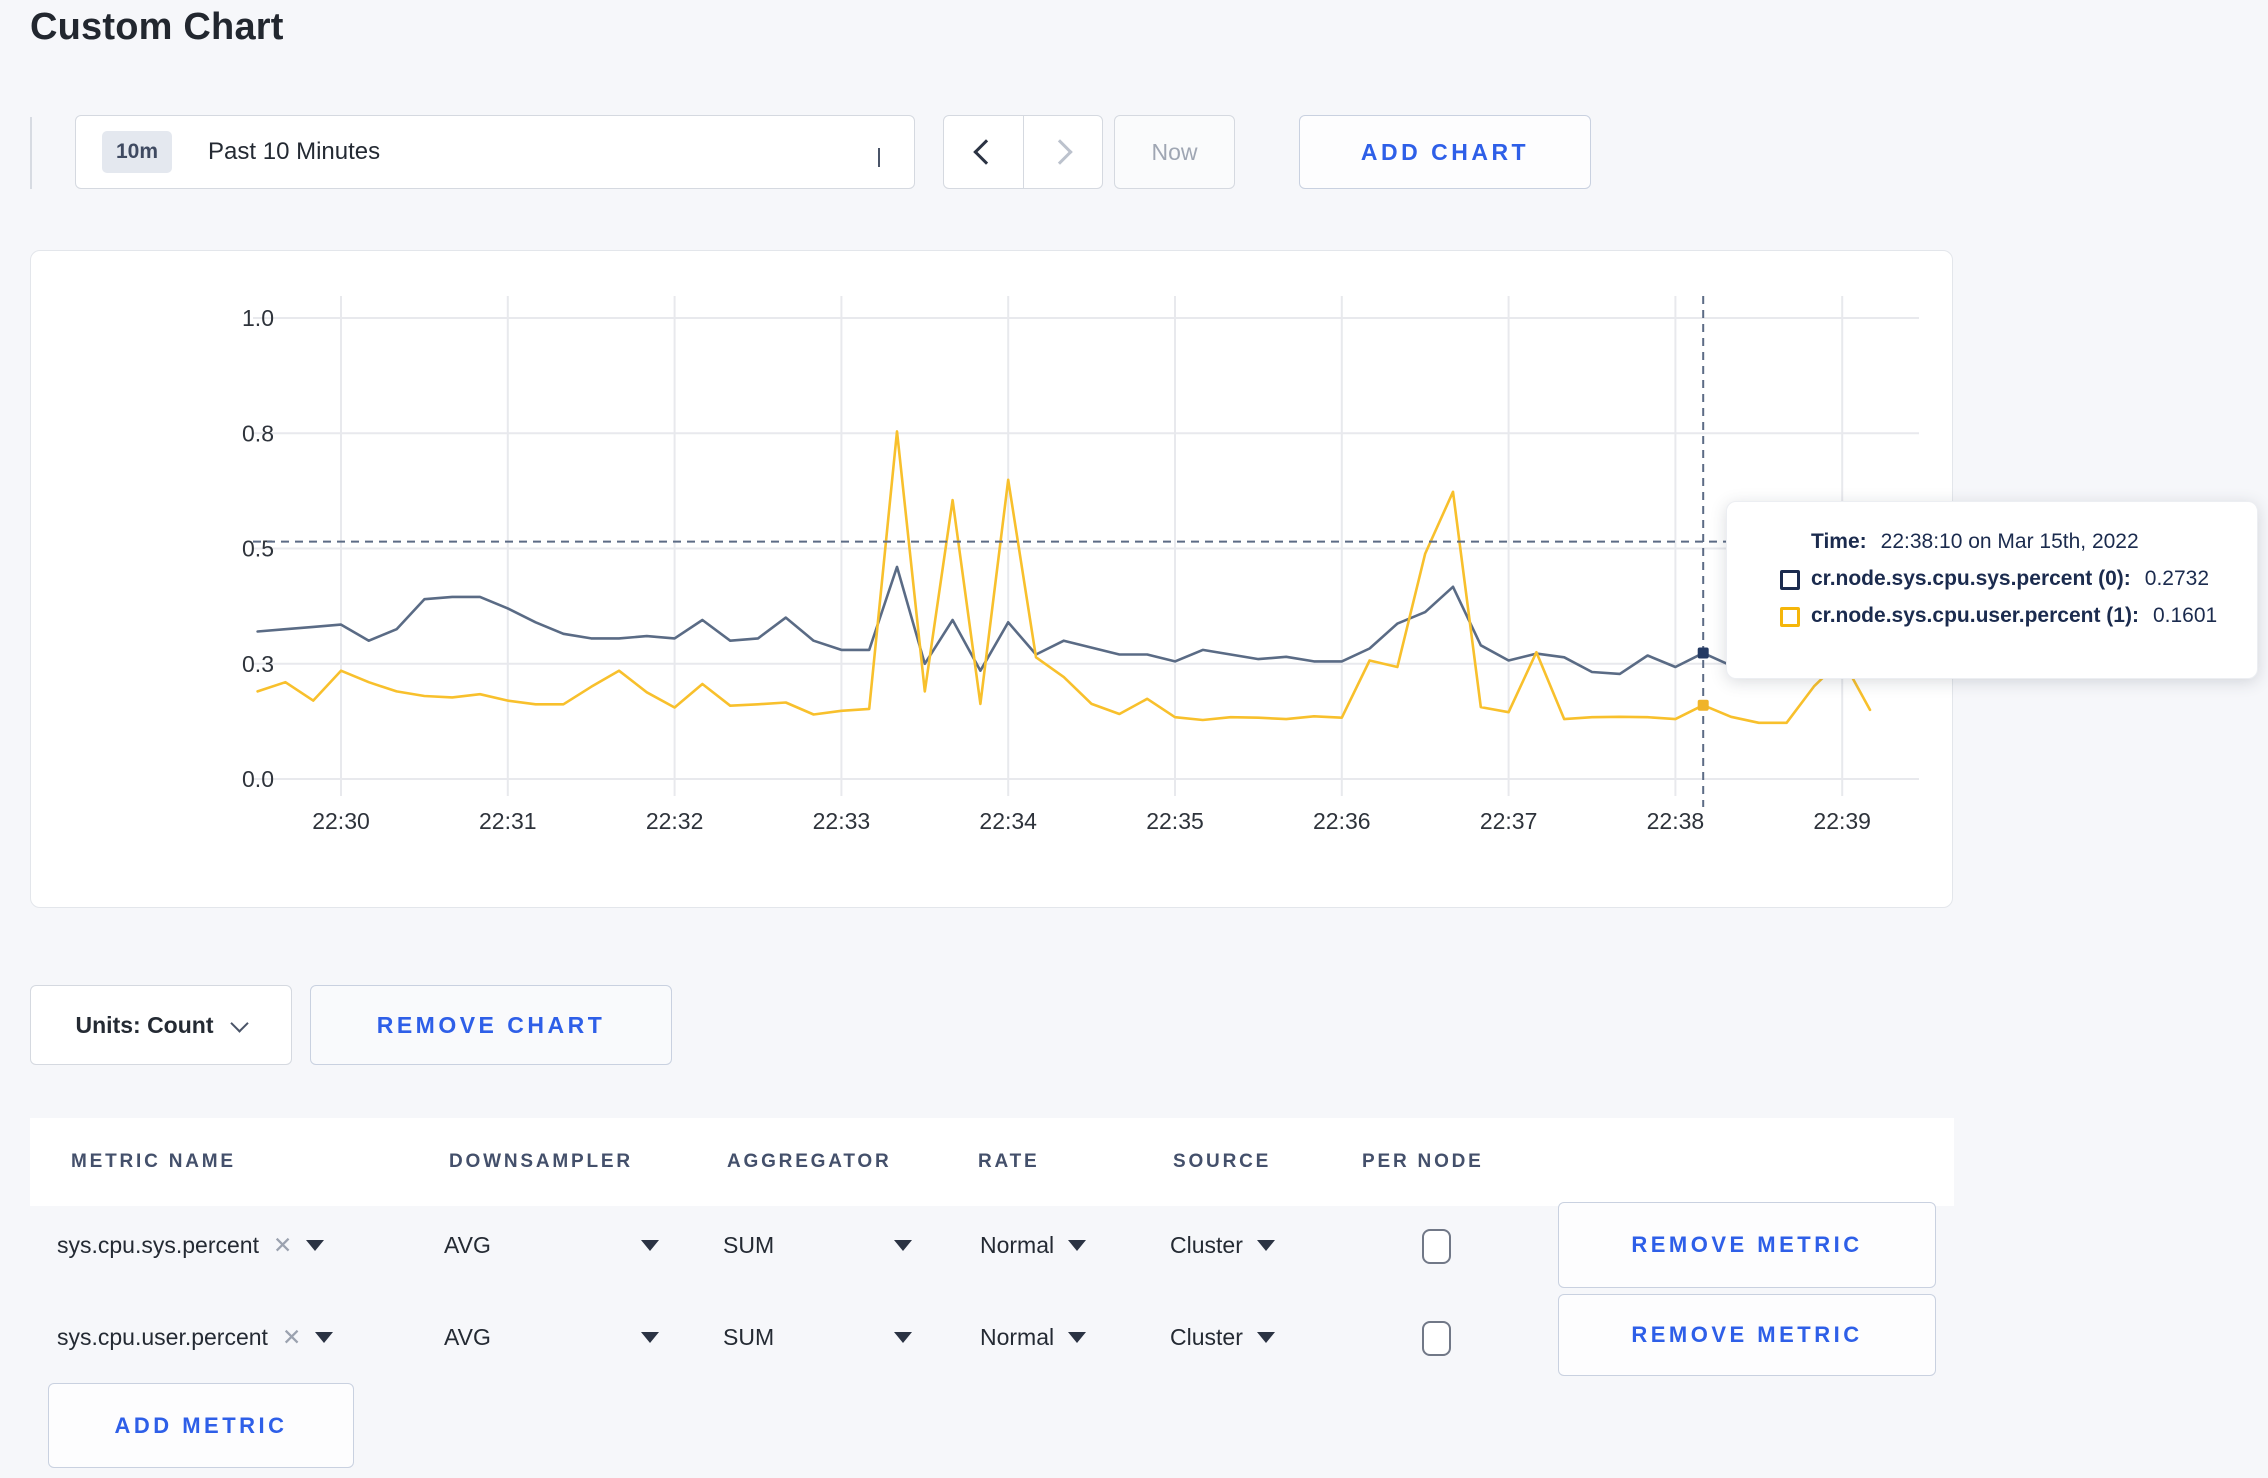 This screenshot has width=2268, height=1478. Describe the element at coordinates (508, 821) in the screenshot. I see `svg-text: 22:31` at that location.